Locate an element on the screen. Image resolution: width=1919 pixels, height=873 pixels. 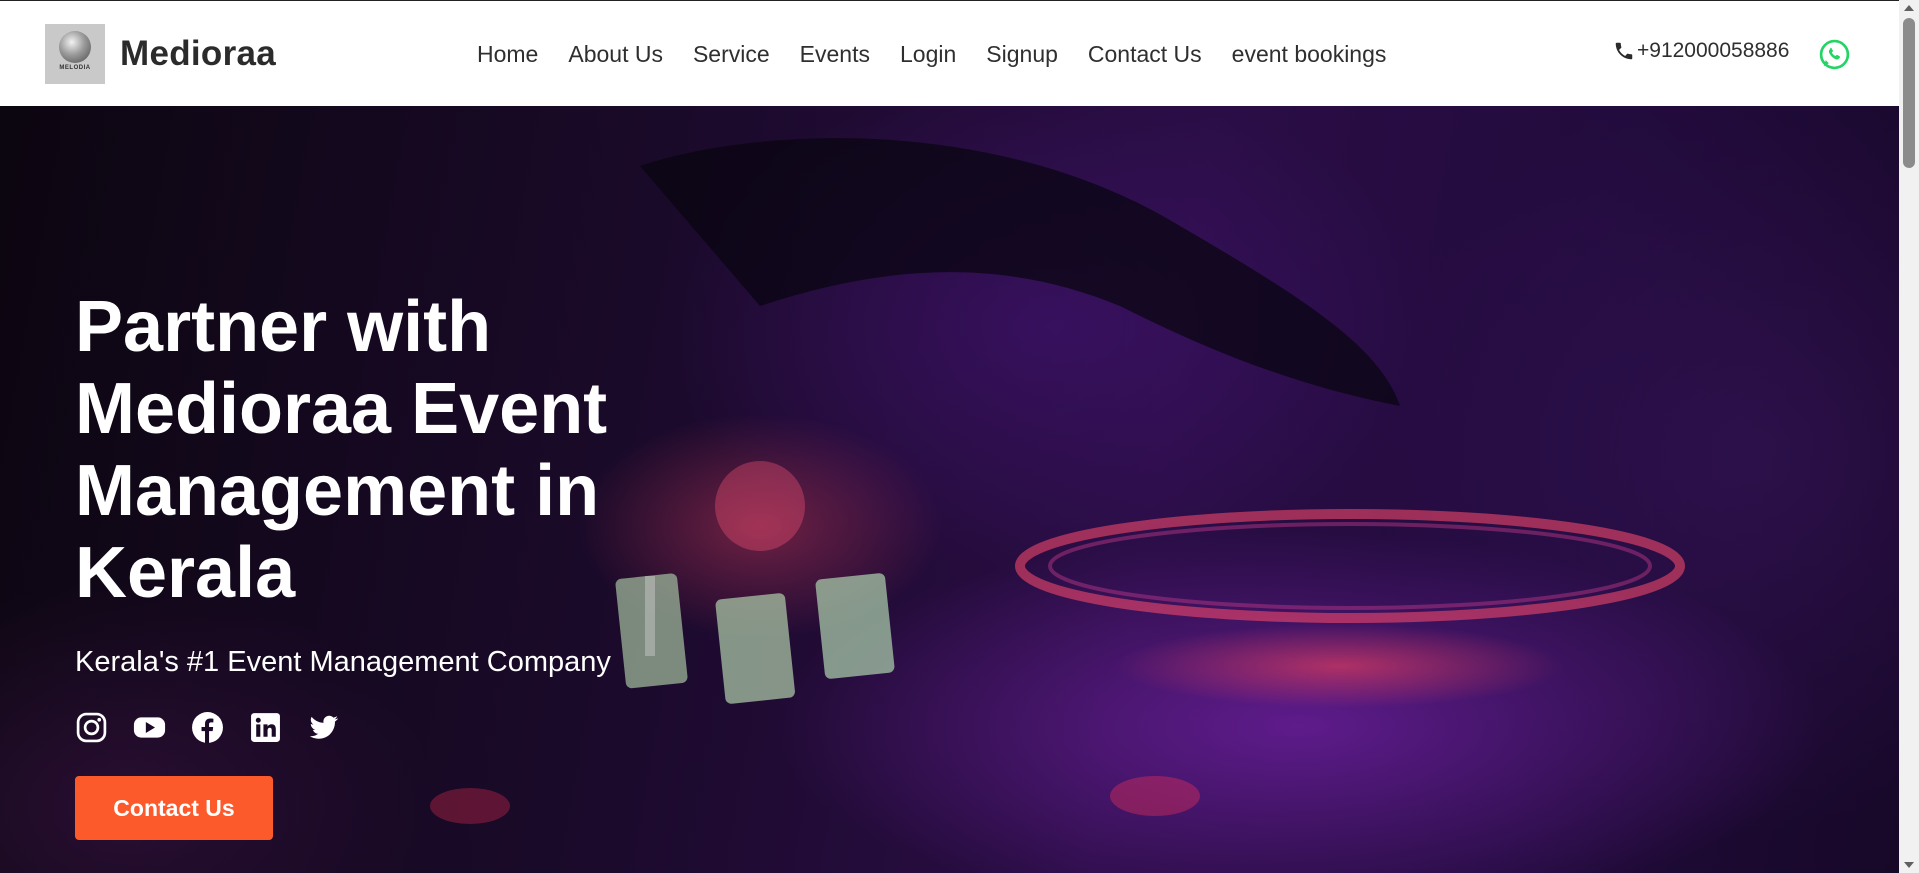
nav-link-login: Login is located at coordinates (928, 54).